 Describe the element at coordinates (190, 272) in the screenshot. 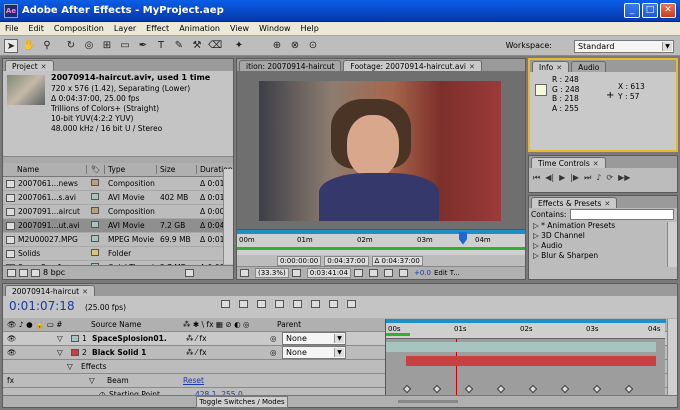

I see `trash-icon` at that location.